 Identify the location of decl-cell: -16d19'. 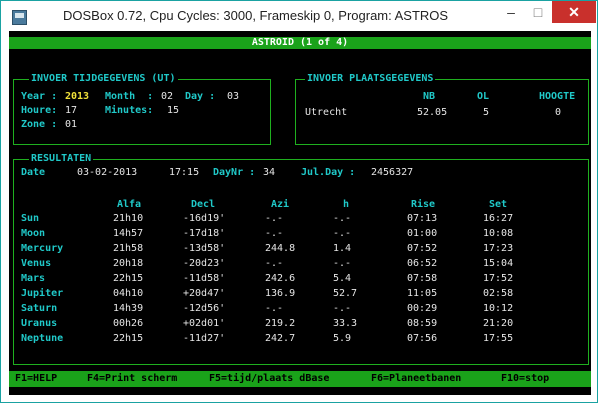
(204, 218).